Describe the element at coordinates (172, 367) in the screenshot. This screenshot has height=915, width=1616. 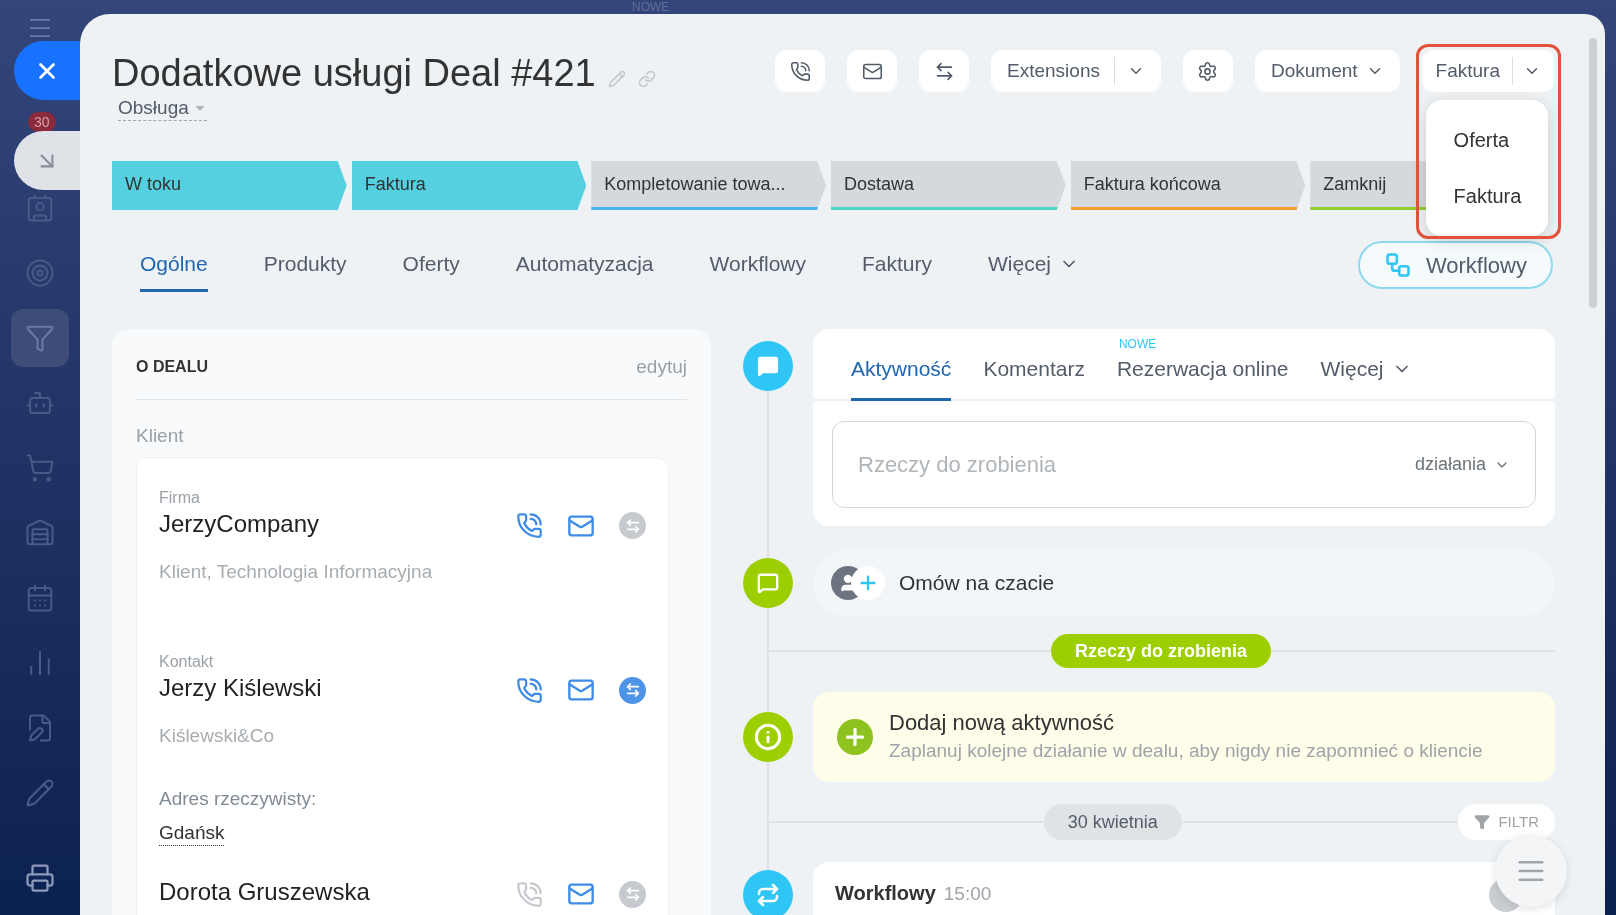
I see `section-title: O DEALU` at that location.